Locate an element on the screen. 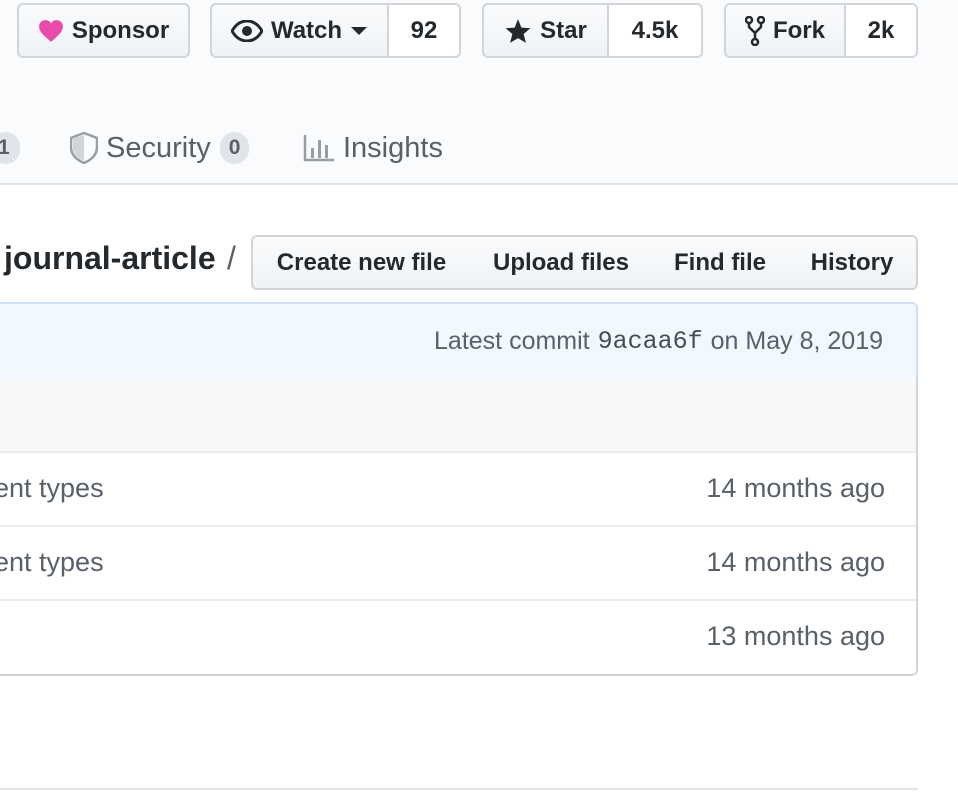 Image resolution: width=958 pixels, height=804 pixels. table-row: . 13 months ago is located at coordinates (458, 638).